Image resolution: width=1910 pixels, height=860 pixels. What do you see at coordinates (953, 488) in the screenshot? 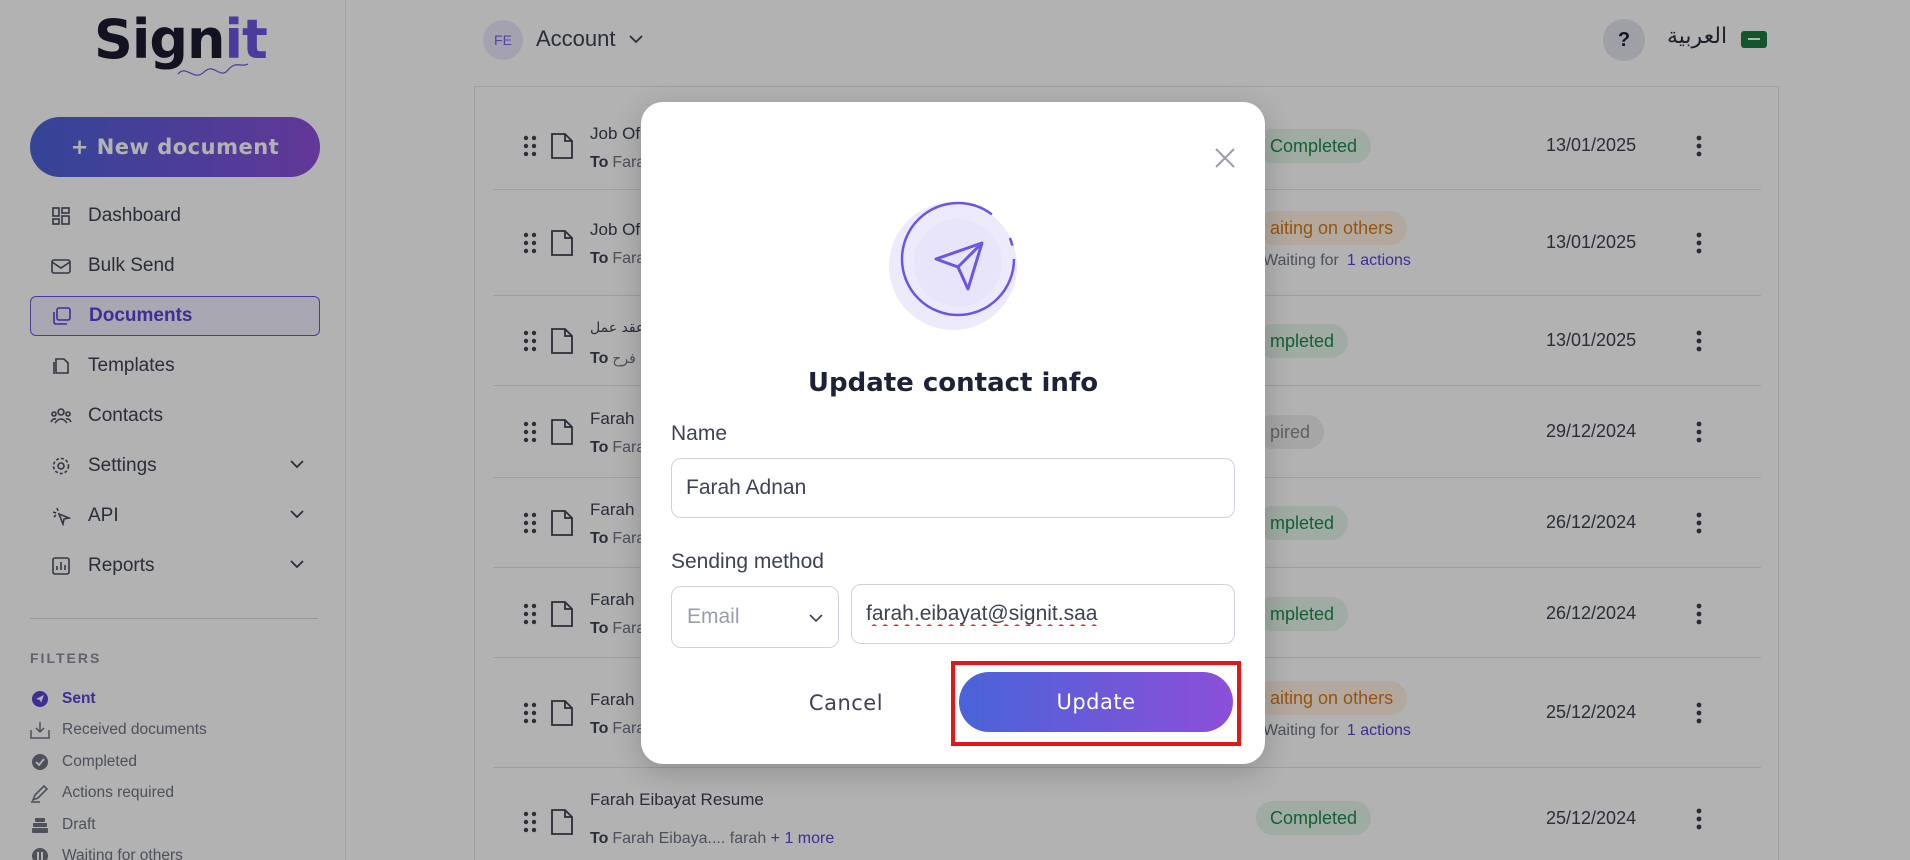
I see `name-input` at bounding box center [953, 488].